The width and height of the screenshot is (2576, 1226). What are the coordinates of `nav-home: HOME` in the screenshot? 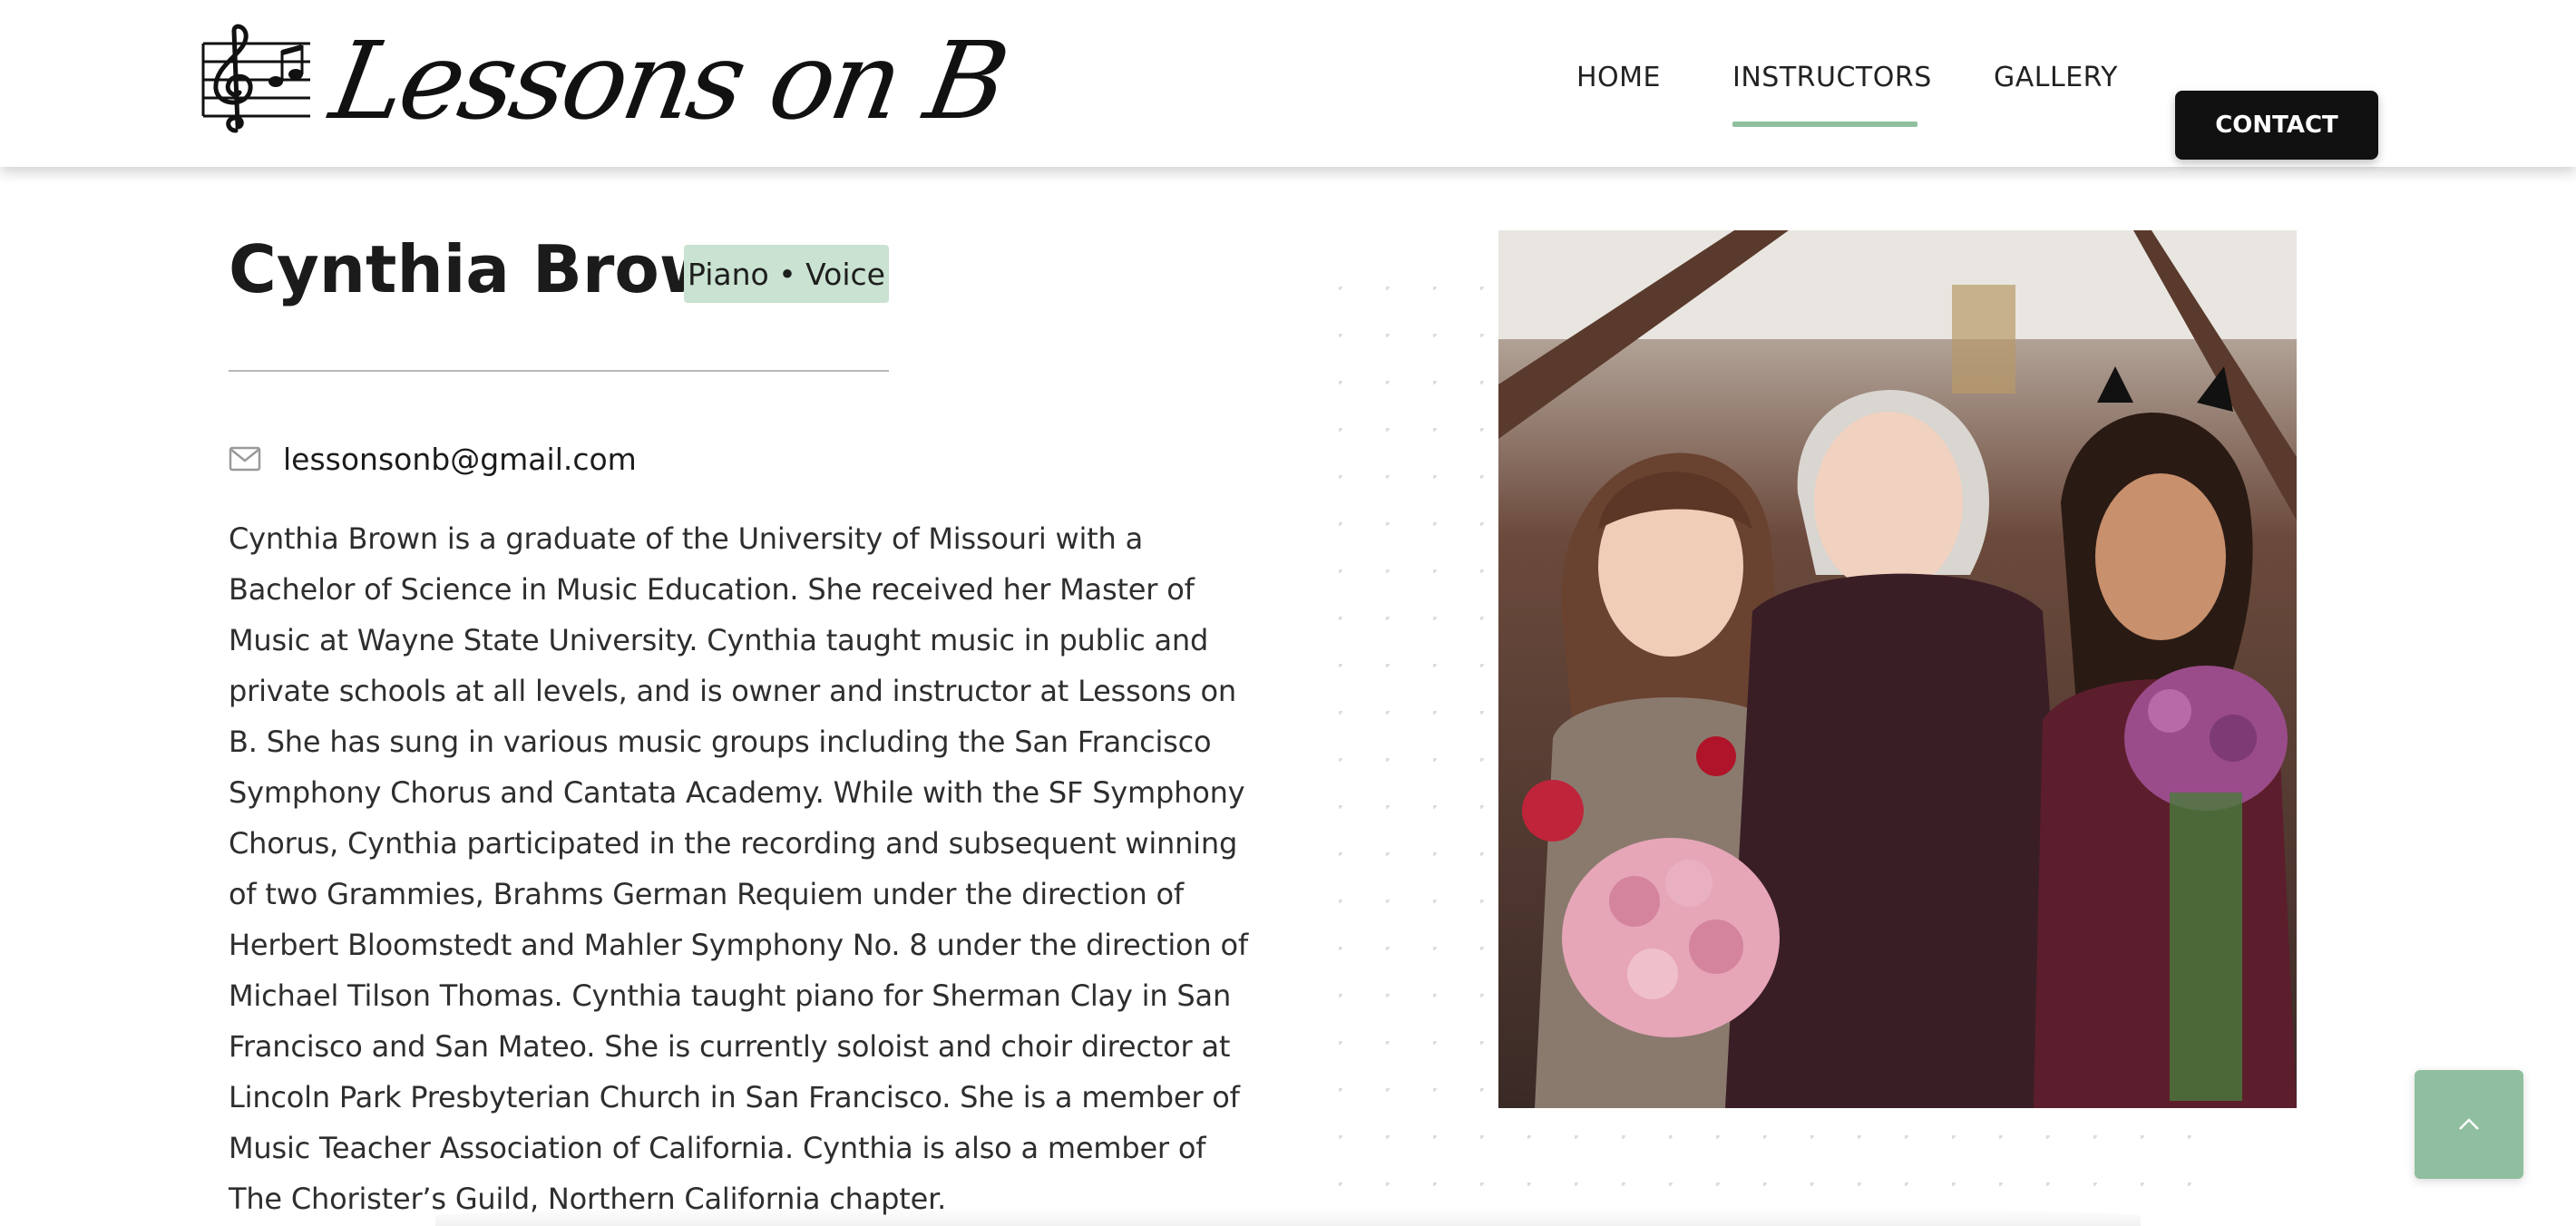 It's located at (1618, 77).